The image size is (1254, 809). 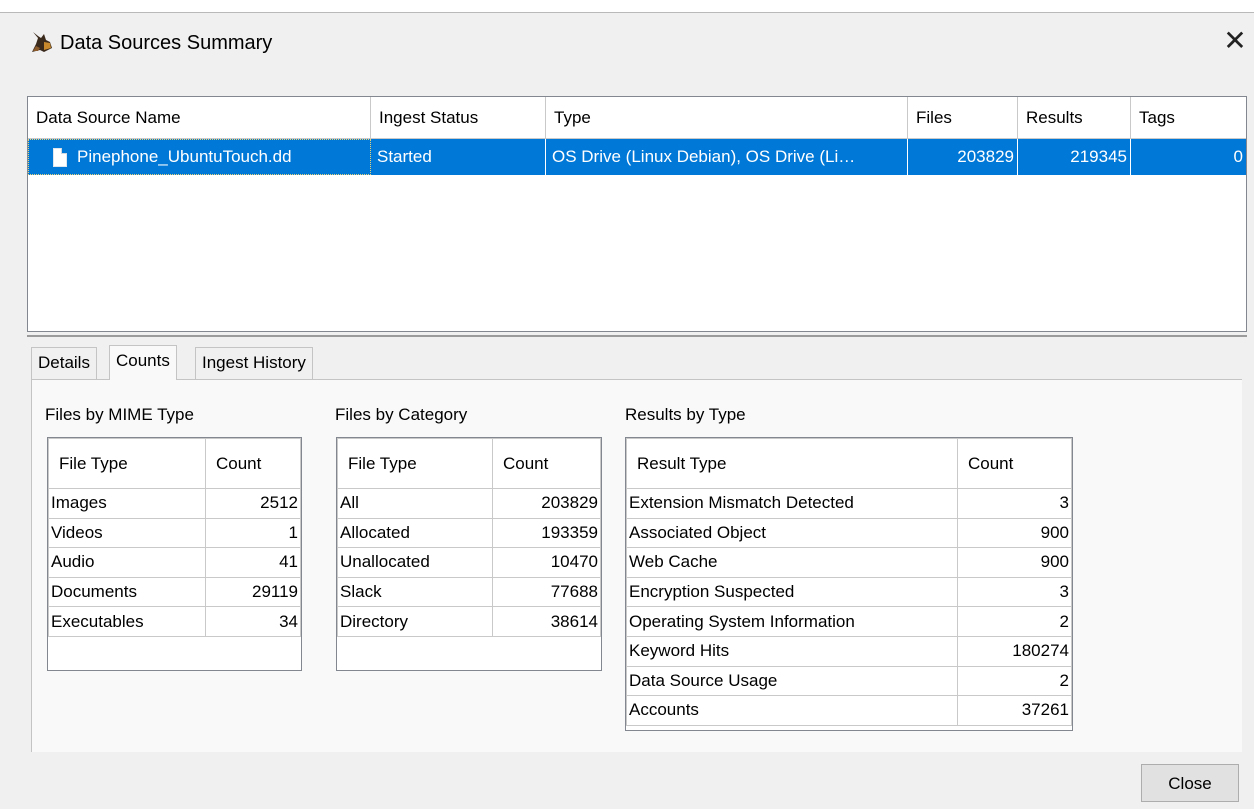 I want to click on cell: Unallocated, so click(x=415, y=562).